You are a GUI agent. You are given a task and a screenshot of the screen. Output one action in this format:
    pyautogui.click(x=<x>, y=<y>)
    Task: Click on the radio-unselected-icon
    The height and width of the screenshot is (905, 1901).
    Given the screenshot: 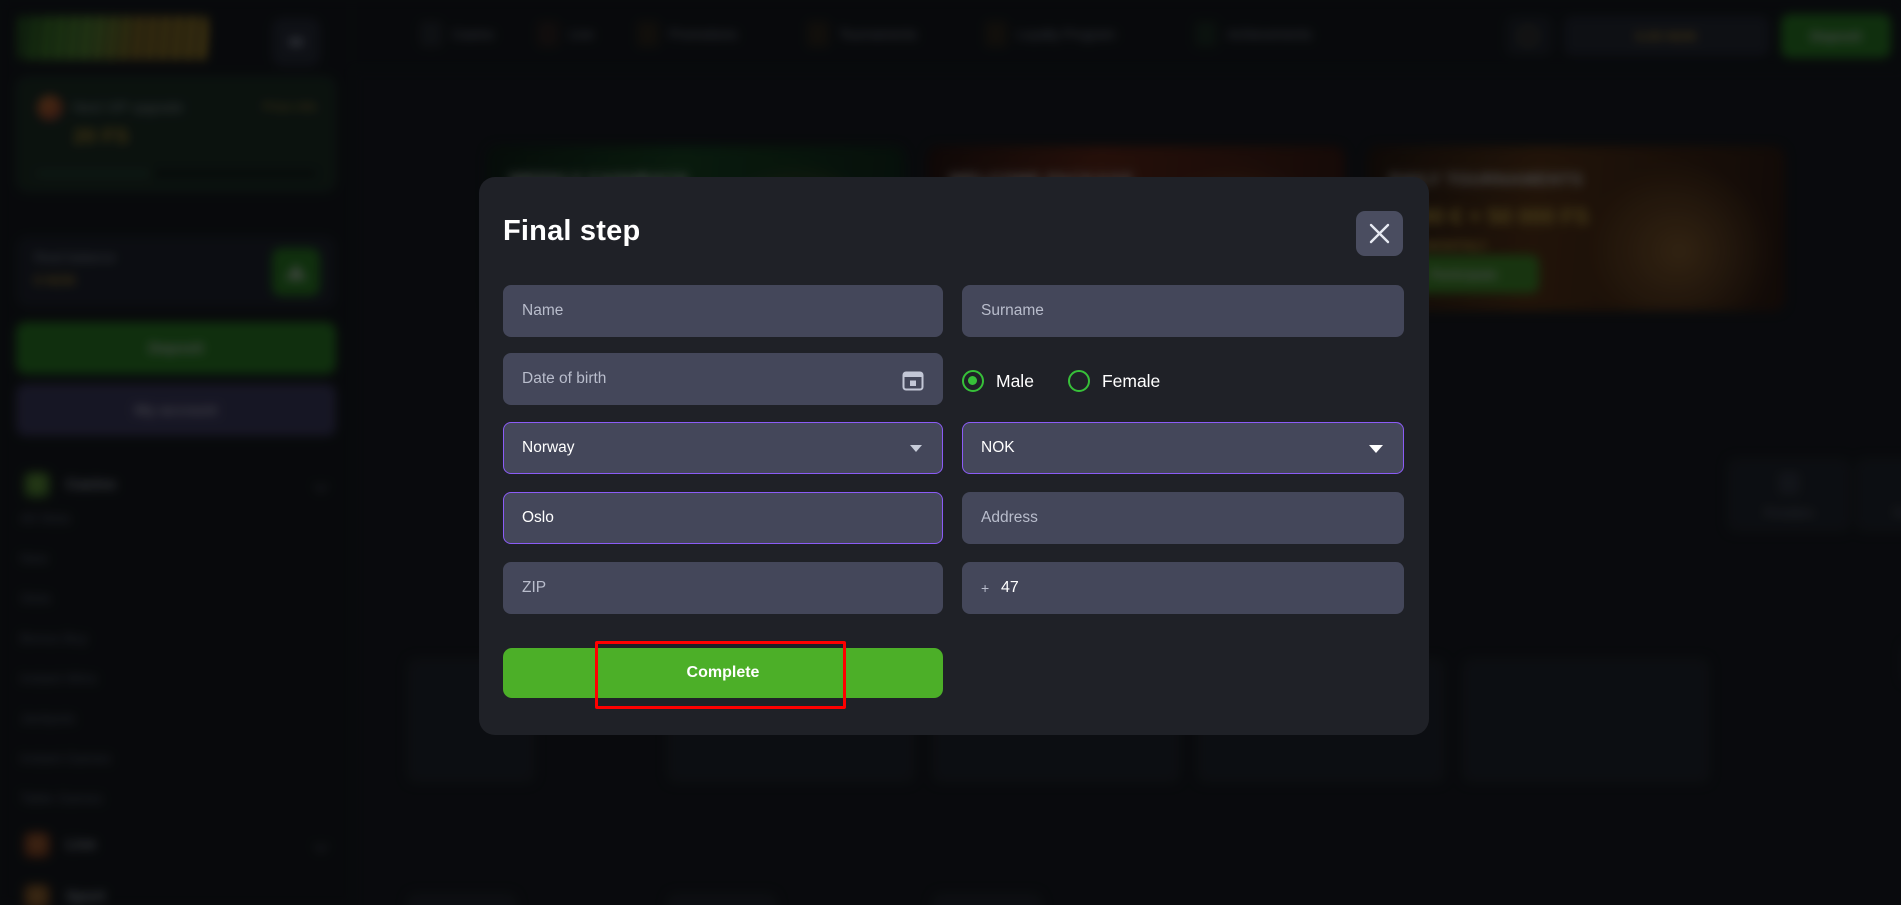 What is the action you would take?
    pyautogui.click(x=1078, y=381)
    